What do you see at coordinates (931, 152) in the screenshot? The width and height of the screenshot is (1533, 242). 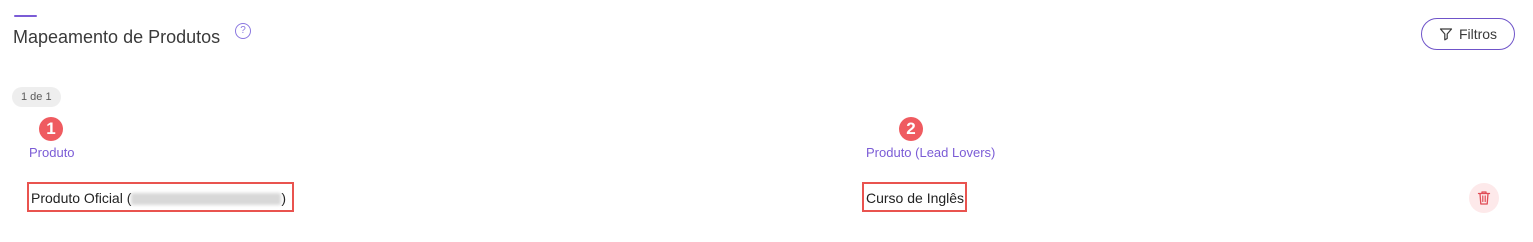 I see `column-header-produto-leadlovers: Produto (Lead Lovers)` at bounding box center [931, 152].